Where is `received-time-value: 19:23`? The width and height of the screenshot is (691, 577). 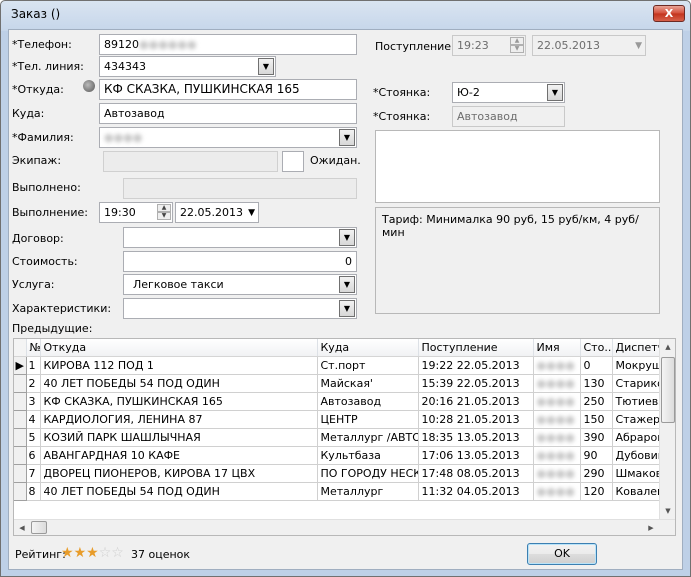
received-time-value: 19:23 is located at coordinates (473, 45).